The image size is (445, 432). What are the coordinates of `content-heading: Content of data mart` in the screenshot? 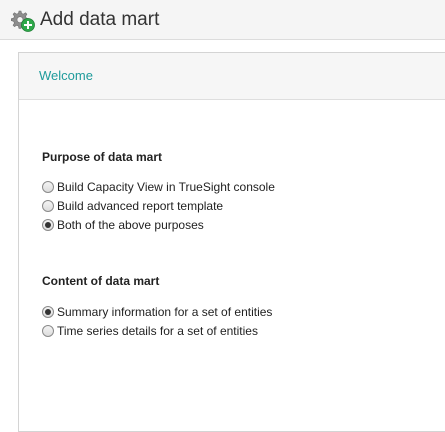 It's located at (101, 281).